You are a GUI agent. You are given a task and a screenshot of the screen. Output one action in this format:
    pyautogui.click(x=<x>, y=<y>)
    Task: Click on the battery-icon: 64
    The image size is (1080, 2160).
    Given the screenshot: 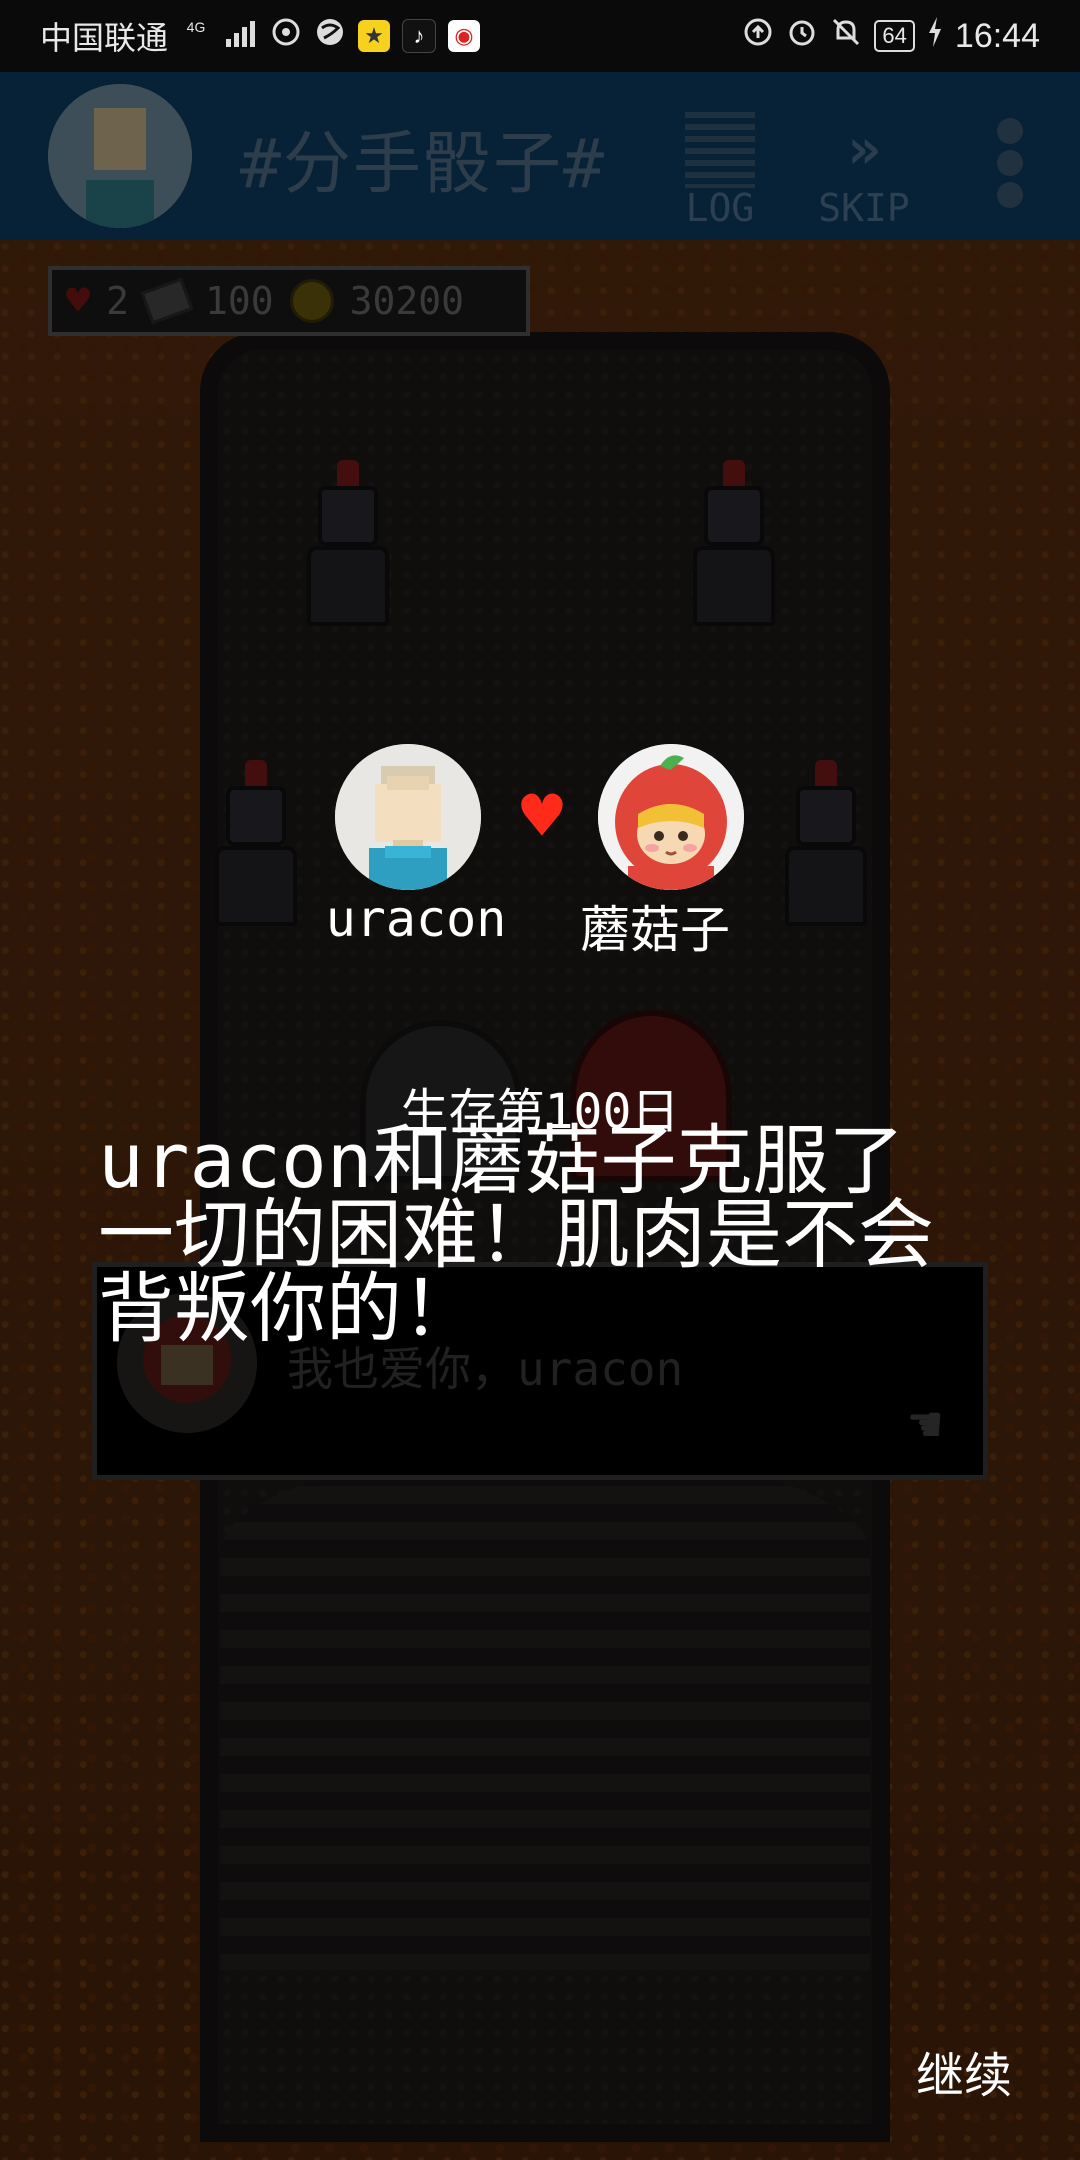 What is the action you would take?
    pyautogui.click(x=894, y=36)
    